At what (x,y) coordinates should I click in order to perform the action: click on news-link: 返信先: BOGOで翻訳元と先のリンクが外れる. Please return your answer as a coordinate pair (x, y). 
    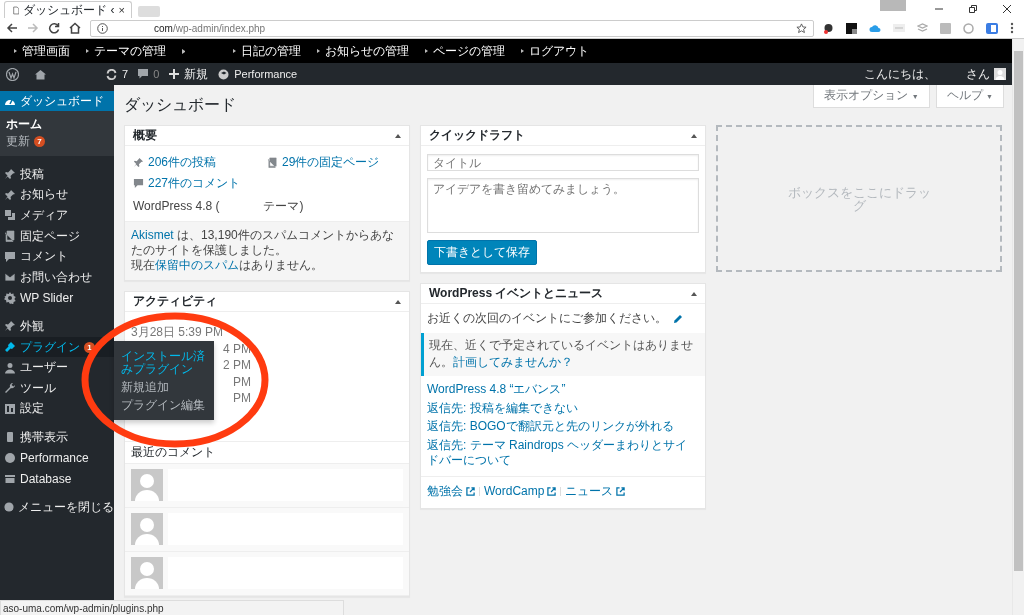
    Looking at the image, I should click on (563, 427).